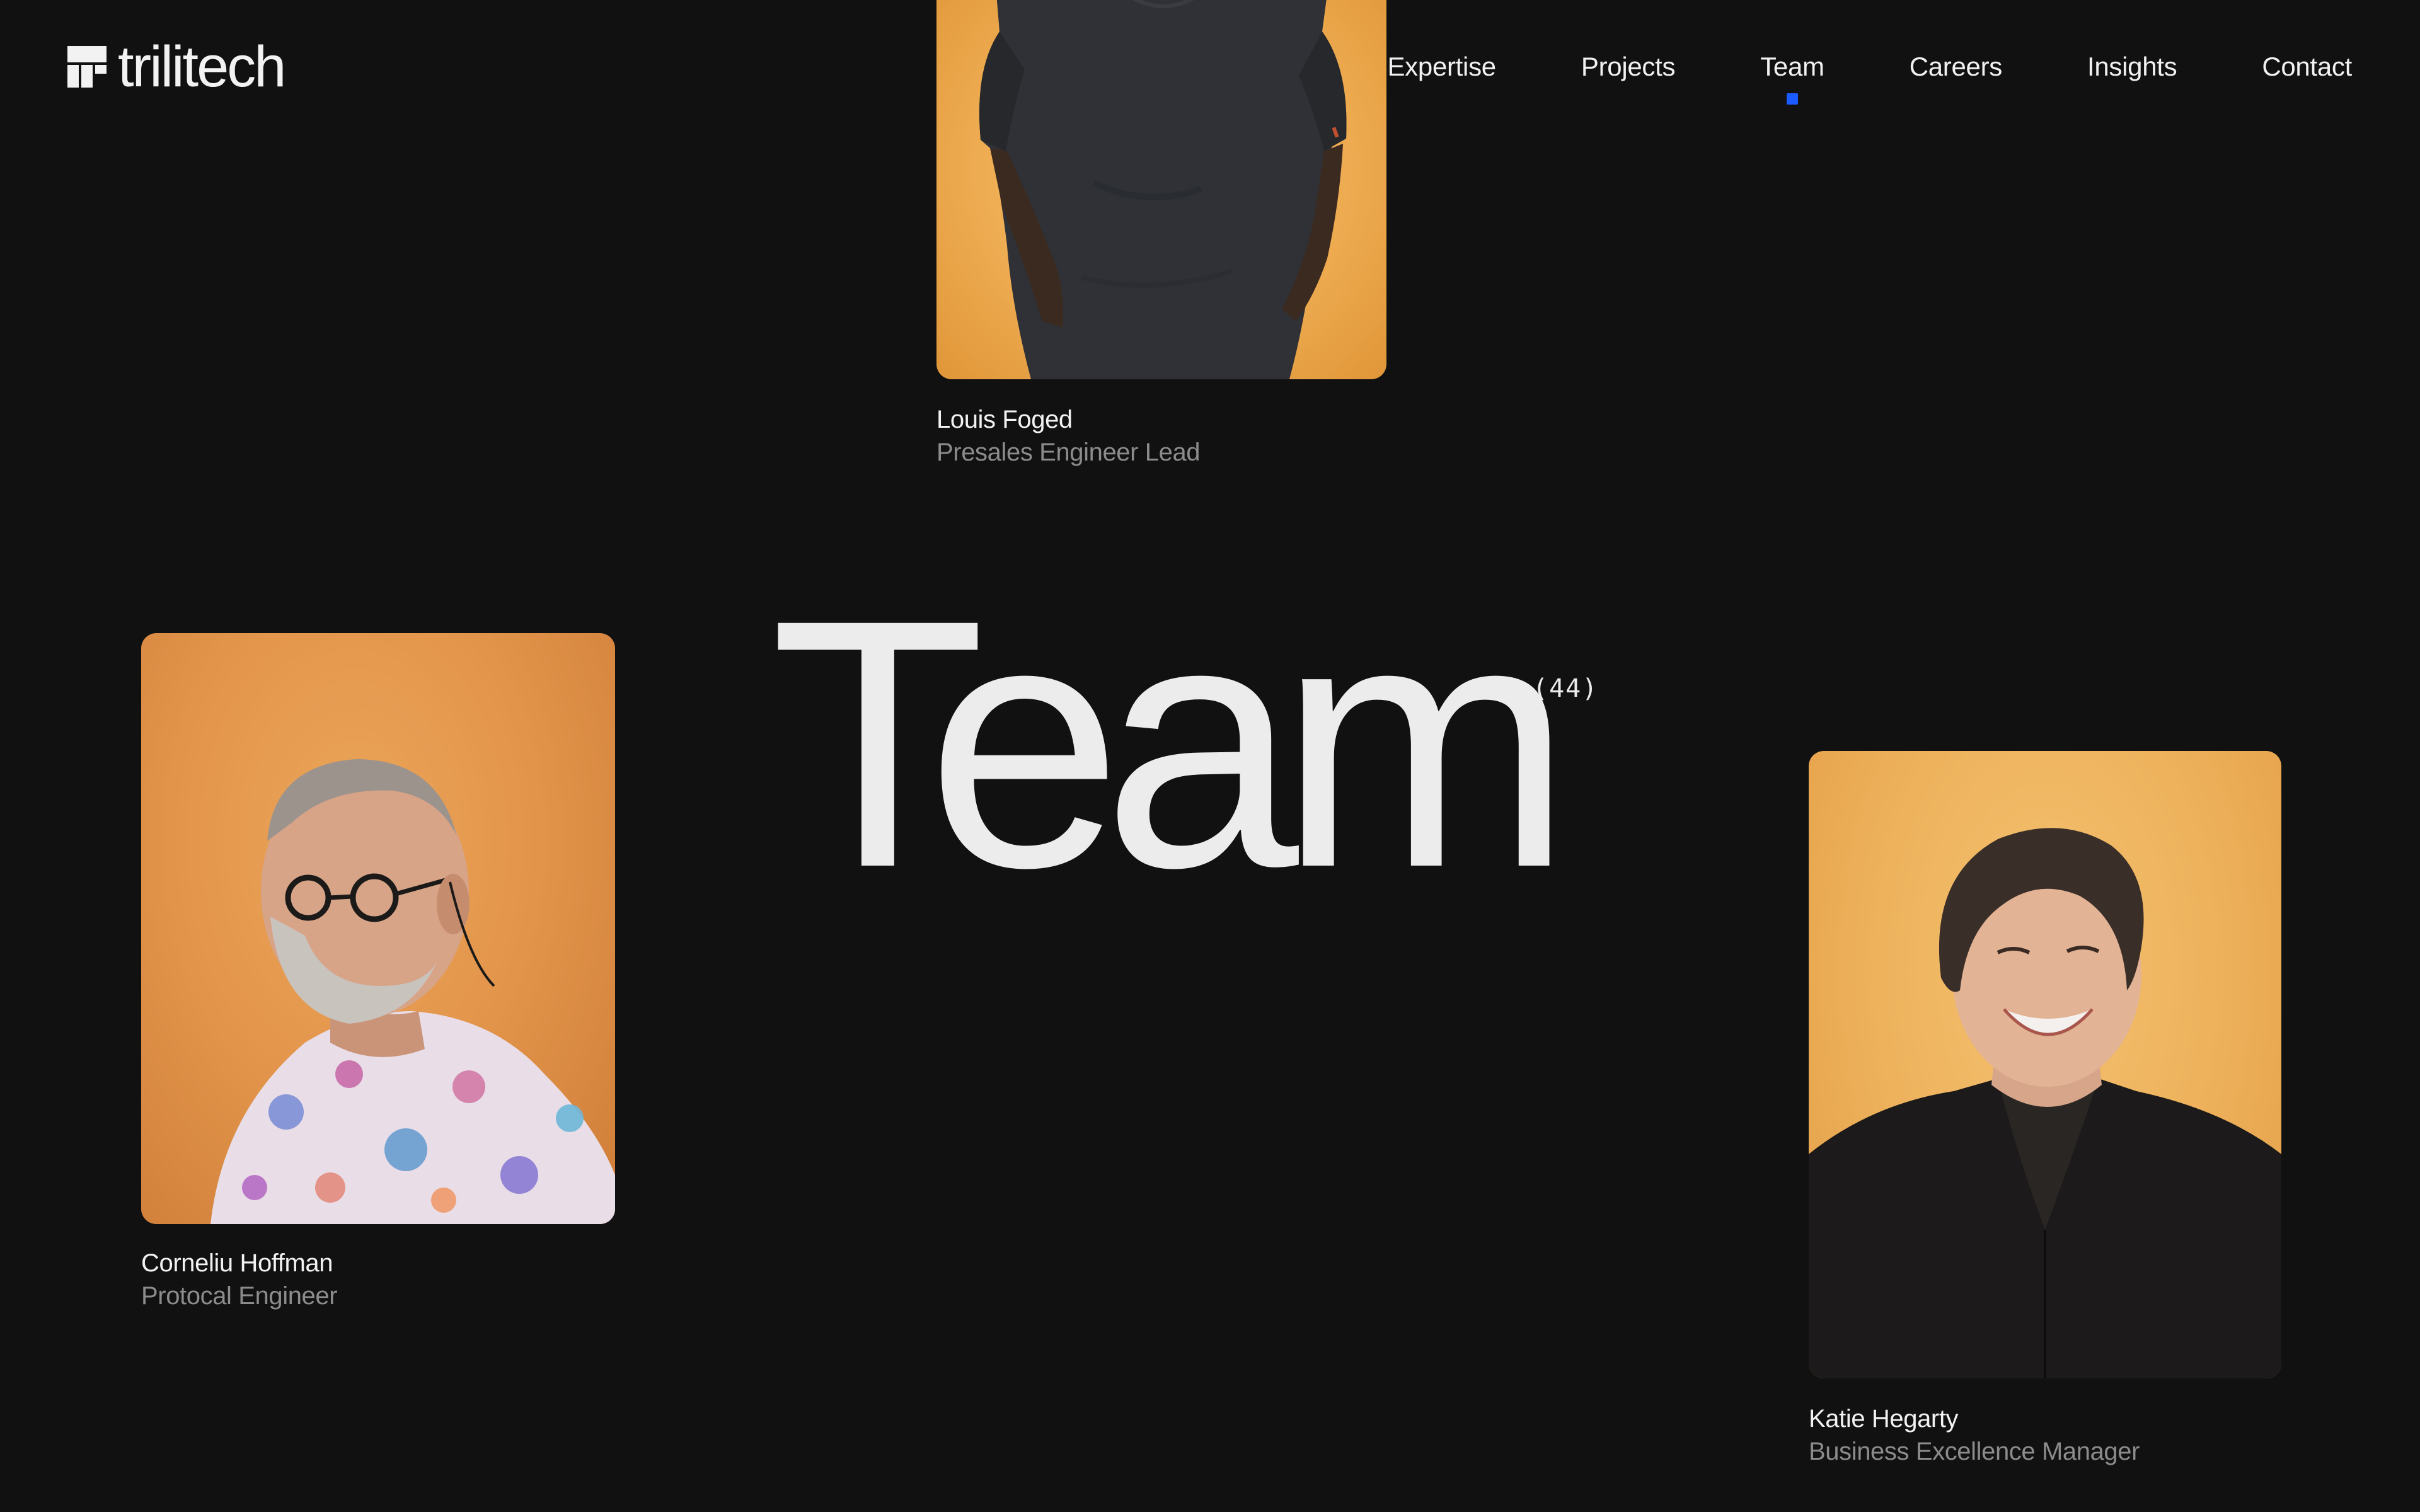  What do you see at coordinates (1171, 743) in the screenshot?
I see `page-title: Team` at bounding box center [1171, 743].